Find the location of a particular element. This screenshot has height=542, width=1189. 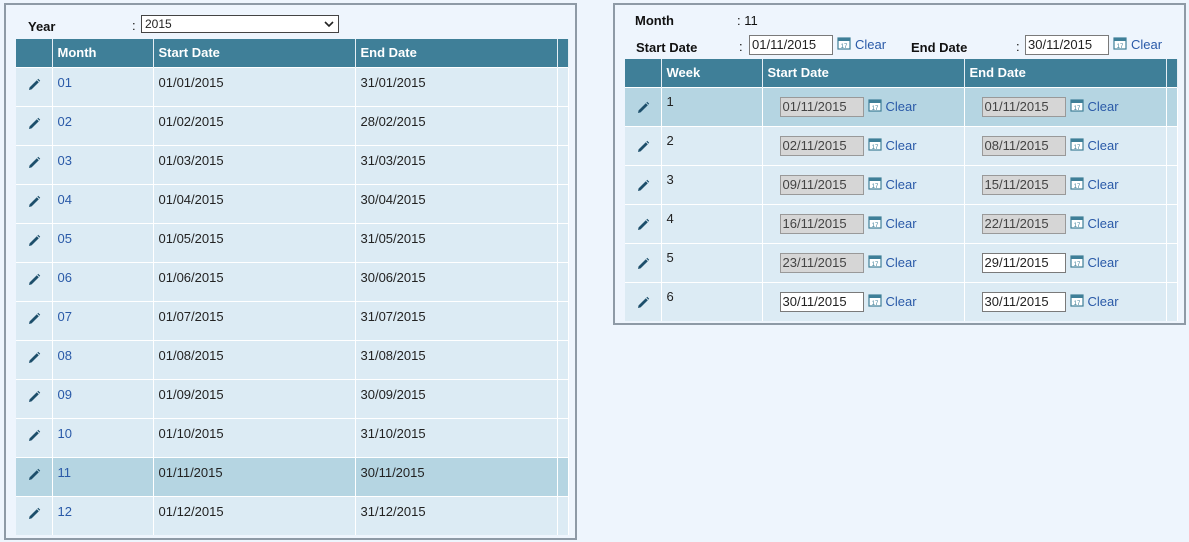

week-start-date-input: 30/11/2015 is located at coordinates (821, 301).